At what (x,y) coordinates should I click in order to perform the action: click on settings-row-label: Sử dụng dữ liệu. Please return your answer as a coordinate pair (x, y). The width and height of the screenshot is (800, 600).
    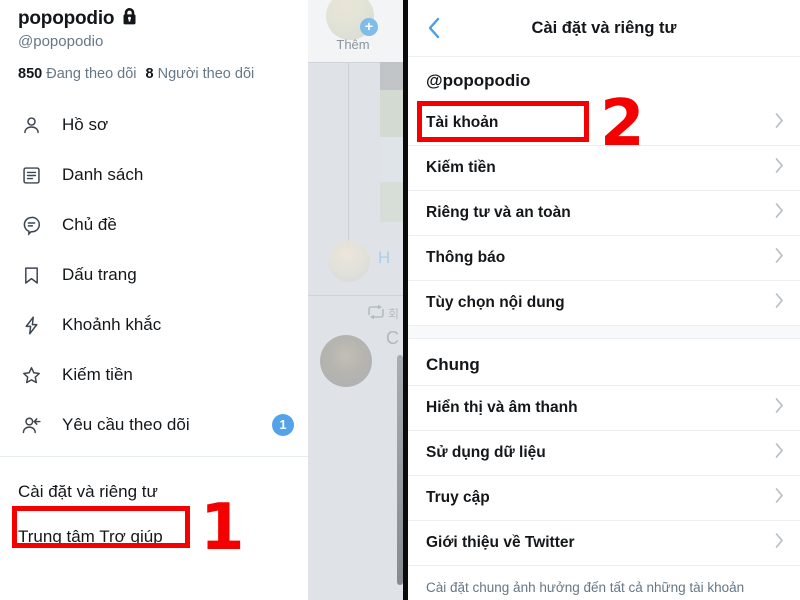
    Looking at the image, I should click on (486, 452).